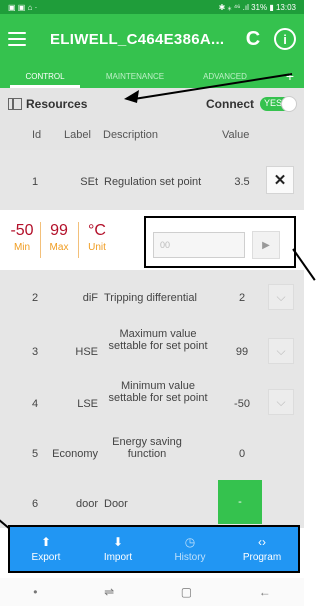 The width and height of the screenshot is (320, 606). I want to click on add-tab-icon: +, so click(290, 76).